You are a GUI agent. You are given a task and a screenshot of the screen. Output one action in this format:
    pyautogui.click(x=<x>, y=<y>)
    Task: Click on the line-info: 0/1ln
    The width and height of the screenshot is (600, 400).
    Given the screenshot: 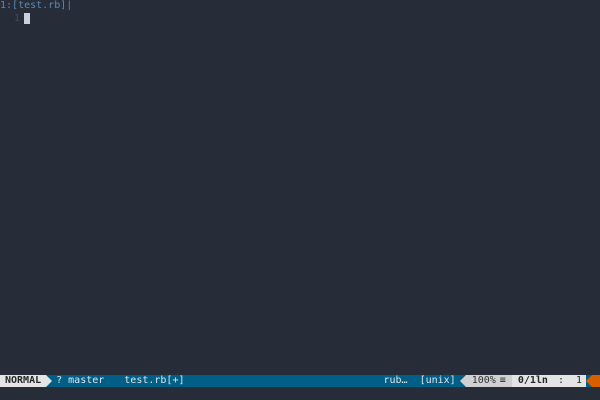 What is the action you would take?
    pyautogui.click(x=532, y=381)
    